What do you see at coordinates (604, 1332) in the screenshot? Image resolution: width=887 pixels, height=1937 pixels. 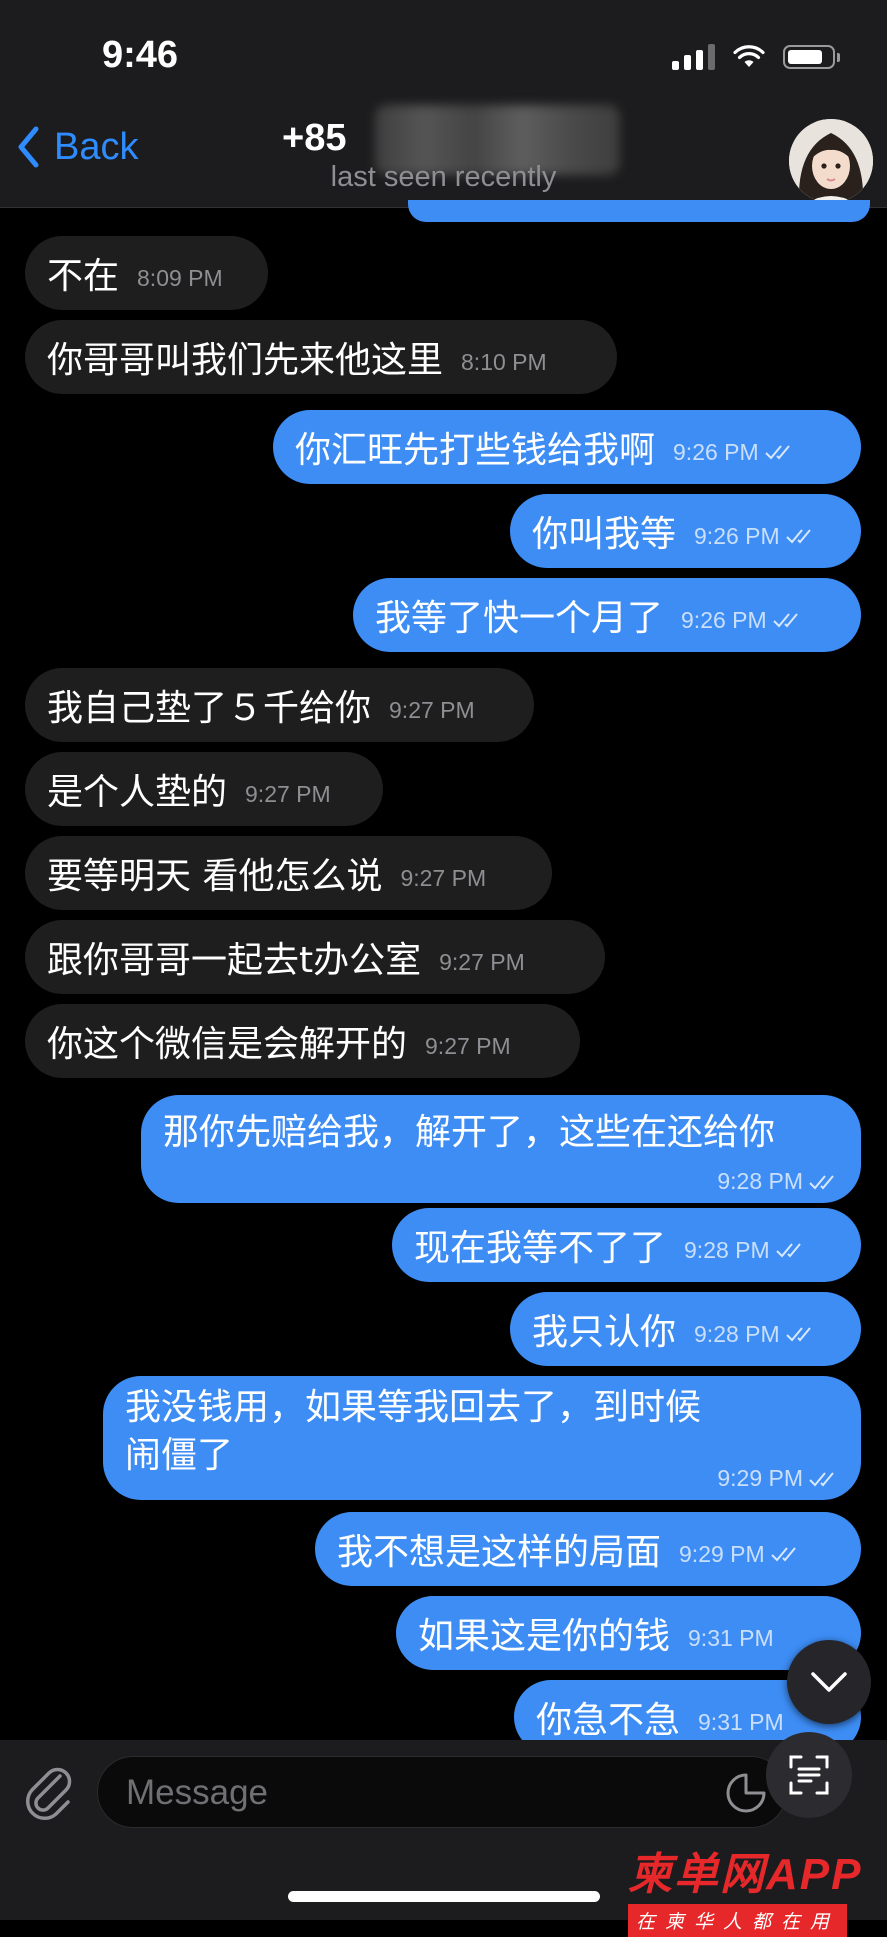 I see `message-text: 我只认你` at bounding box center [604, 1332].